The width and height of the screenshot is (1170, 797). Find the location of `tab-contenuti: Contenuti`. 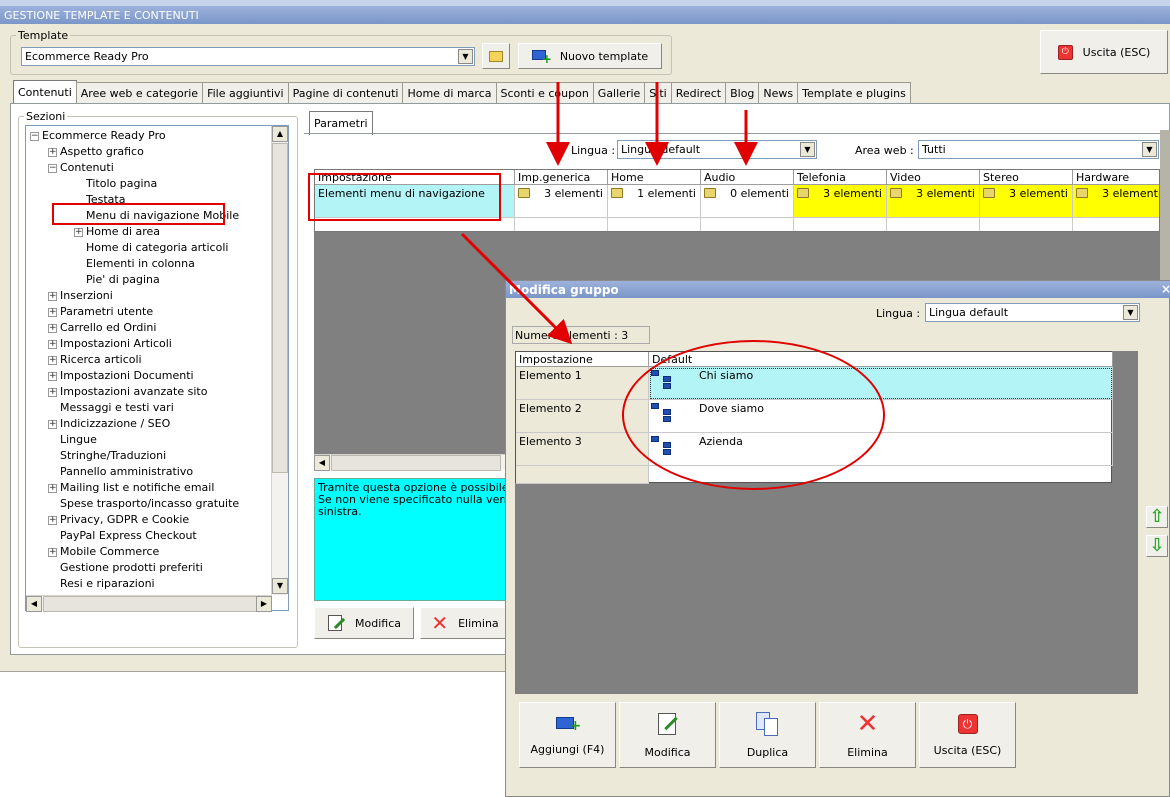

tab-contenuti: Contenuti is located at coordinates (45, 92).